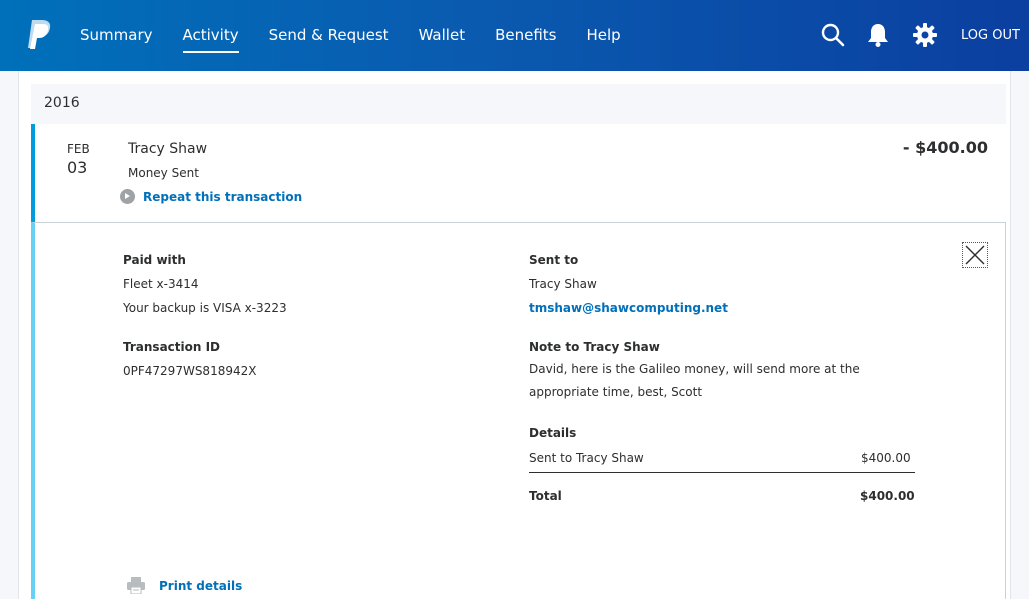 The width and height of the screenshot is (1029, 599). Describe the element at coordinates (329, 35) in the screenshot. I see `nav-send-request: Send & Request` at that location.